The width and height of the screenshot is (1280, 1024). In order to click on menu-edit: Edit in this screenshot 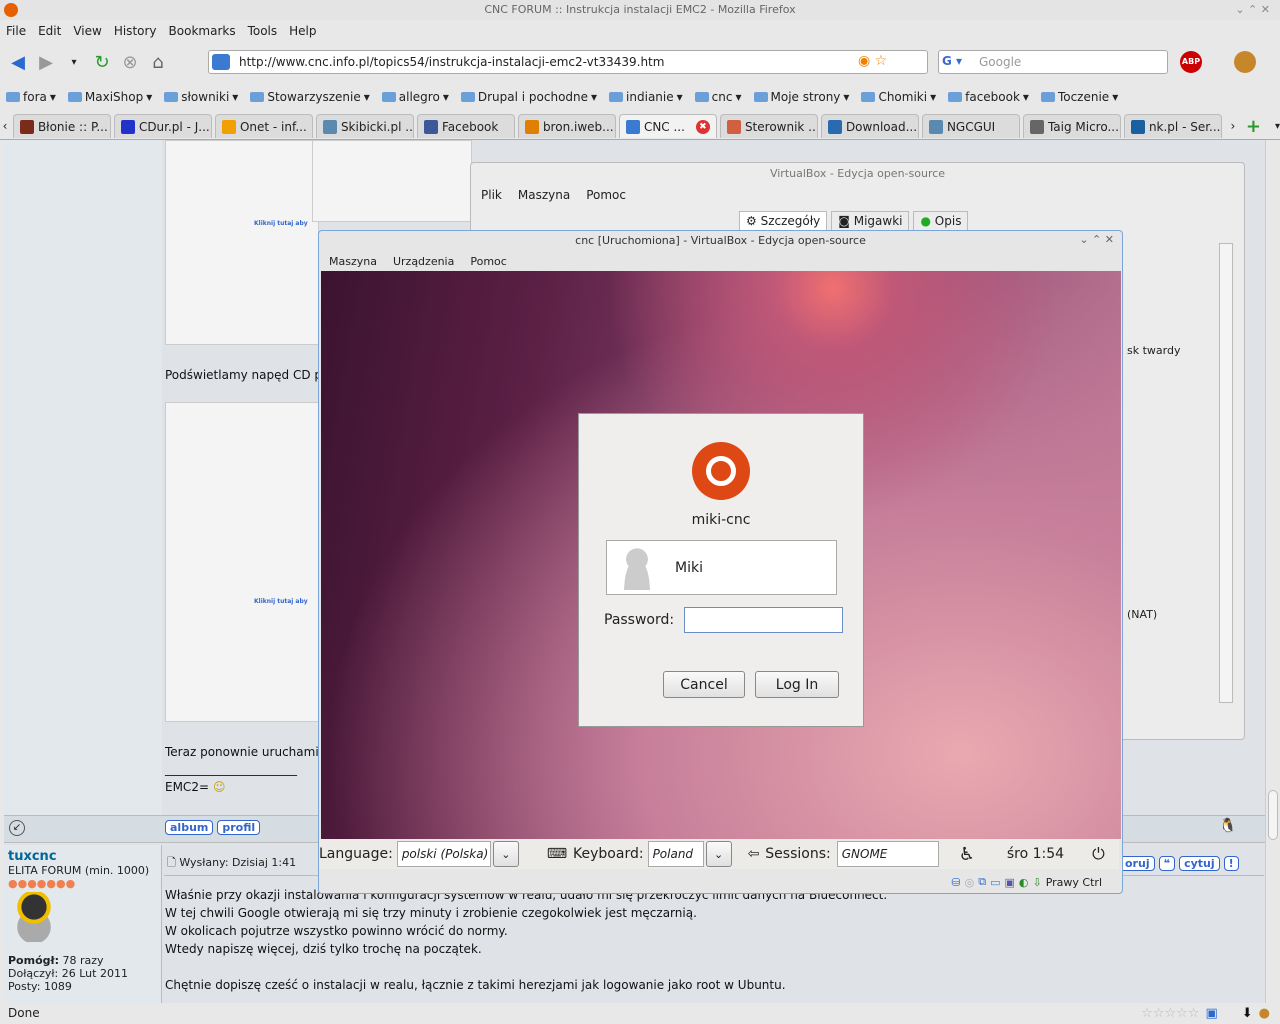, I will do `click(49, 31)`.